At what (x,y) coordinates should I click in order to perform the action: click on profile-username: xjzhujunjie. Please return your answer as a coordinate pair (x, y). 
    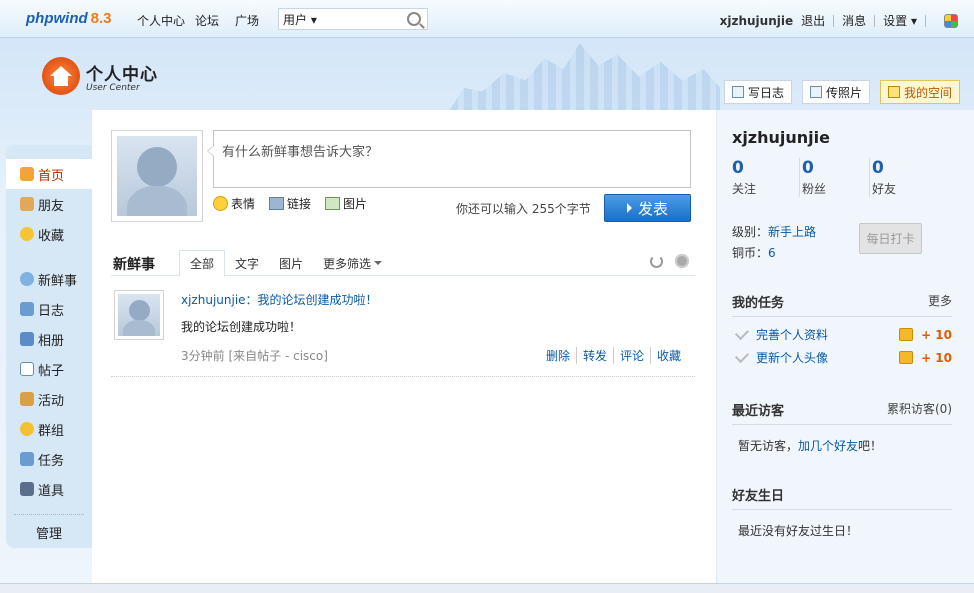
    Looking at the image, I should click on (781, 137).